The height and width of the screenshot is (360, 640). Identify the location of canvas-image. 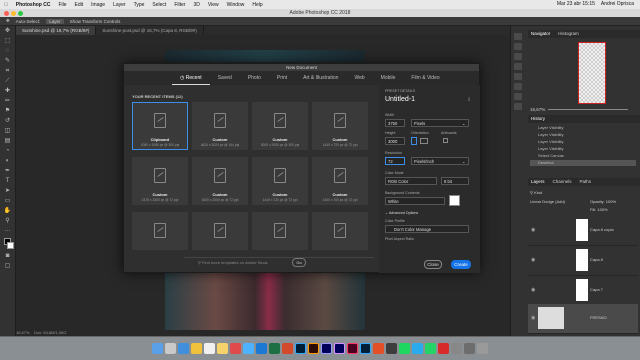
(265, 301).